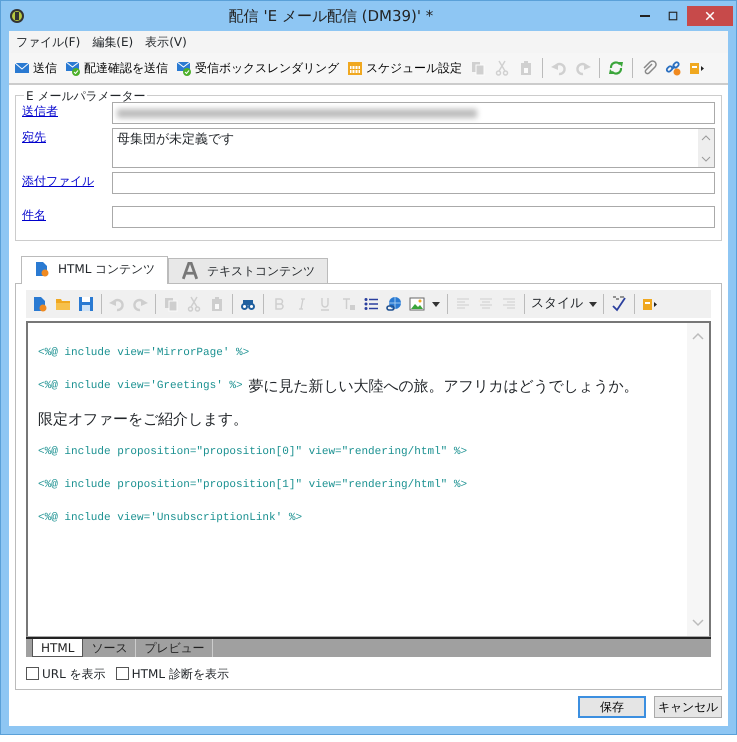  Describe the element at coordinates (190, 271) in the screenshot. I see `letter-icon` at that location.